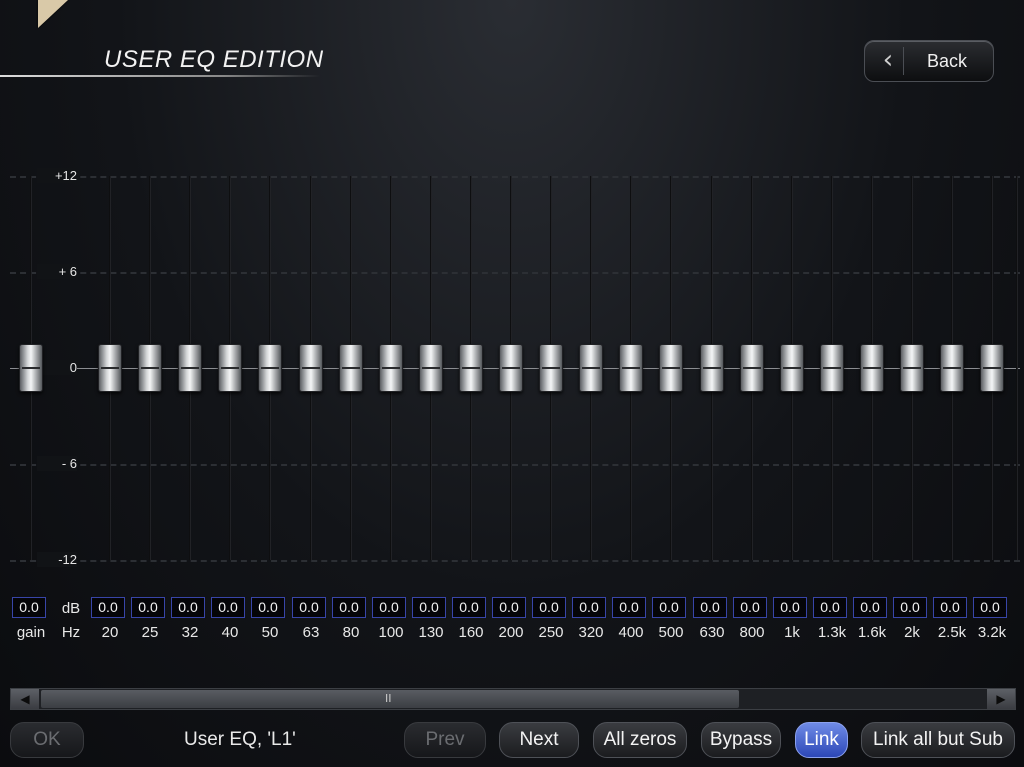  What do you see at coordinates (589, 607) in the screenshot?
I see `band-320-value-field: 0.0` at bounding box center [589, 607].